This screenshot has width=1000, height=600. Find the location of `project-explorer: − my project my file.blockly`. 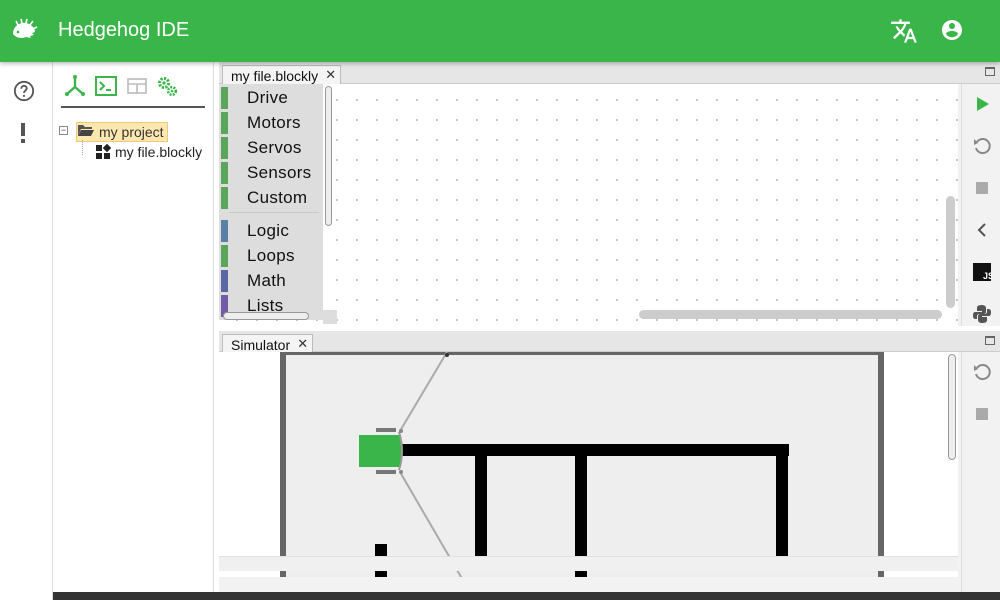

project-explorer: − my project my file.blockly is located at coordinates (133, 327).